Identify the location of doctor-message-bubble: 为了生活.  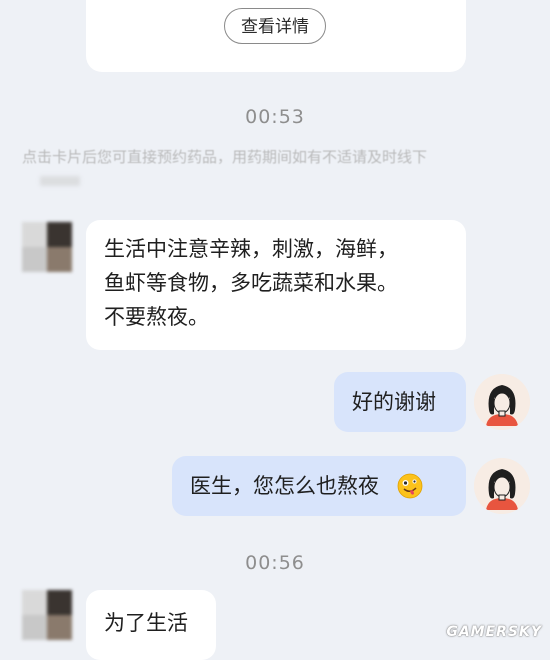
(151, 625).